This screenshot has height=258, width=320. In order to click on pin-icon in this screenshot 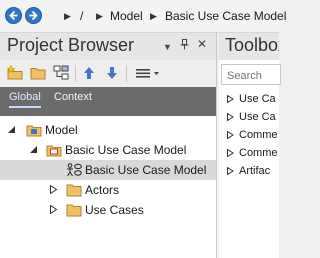, I will do `click(184, 44)`.